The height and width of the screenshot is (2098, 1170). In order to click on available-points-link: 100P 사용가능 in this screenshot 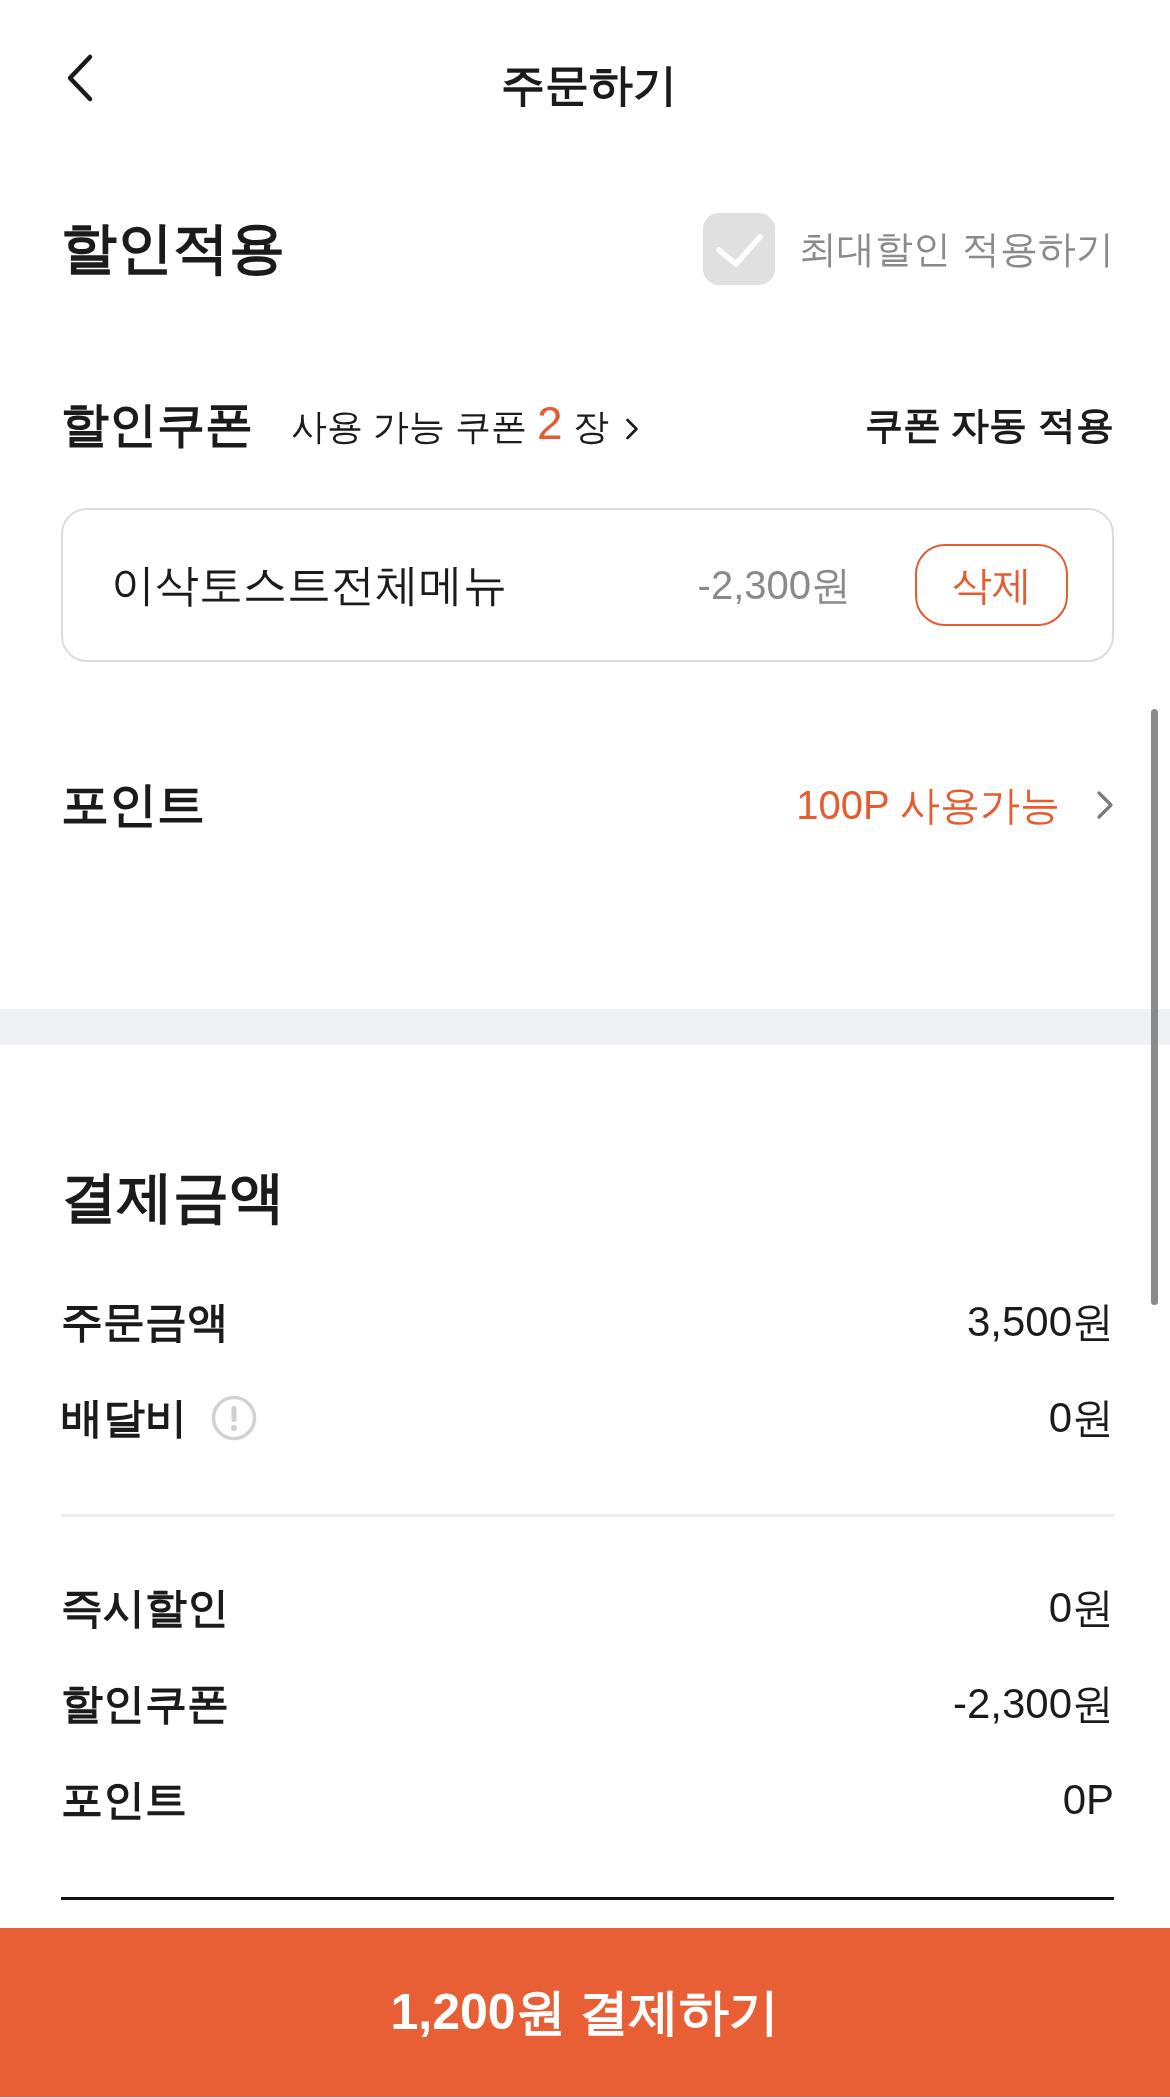, I will do `click(955, 805)`.